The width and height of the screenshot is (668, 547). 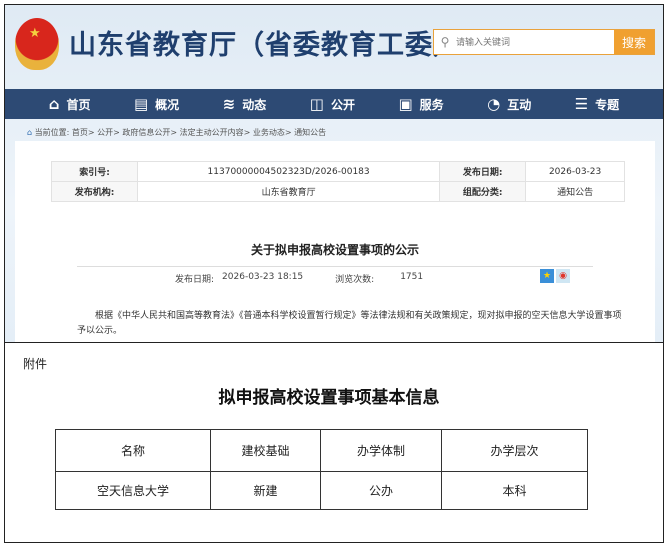 What do you see at coordinates (78, 104) in the screenshot?
I see `nav-label: 首页` at bounding box center [78, 104].